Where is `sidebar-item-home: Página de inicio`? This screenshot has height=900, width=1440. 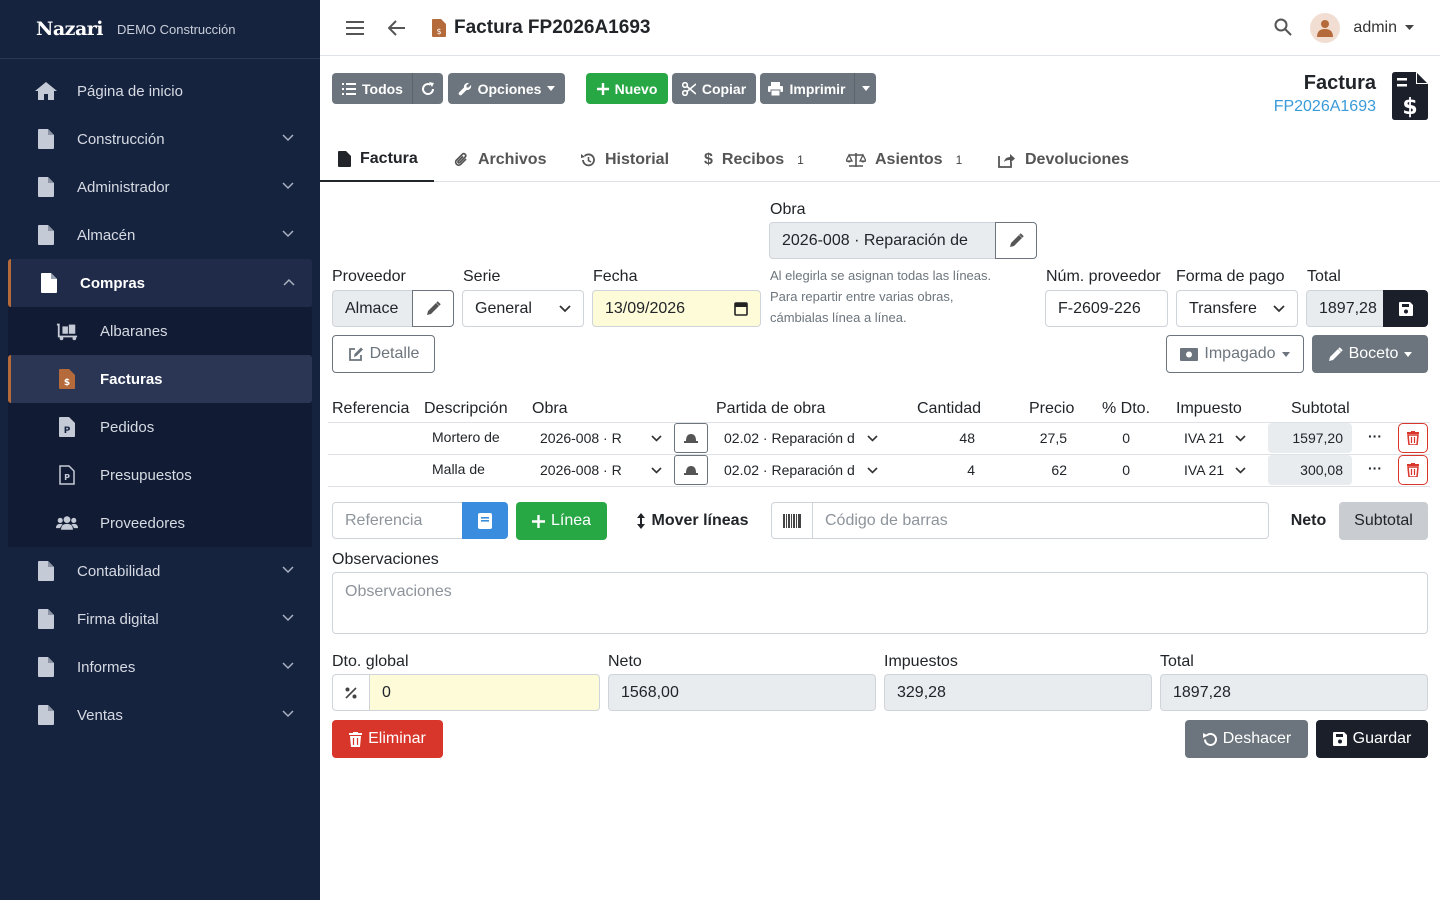 sidebar-item-home: Página de inicio is located at coordinates (160, 91).